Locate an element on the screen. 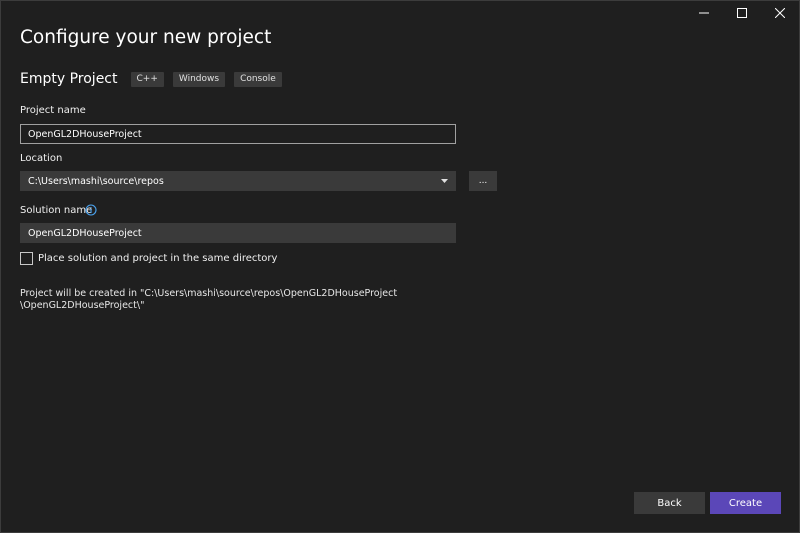  maximize-icon is located at coordinates (742, 13).